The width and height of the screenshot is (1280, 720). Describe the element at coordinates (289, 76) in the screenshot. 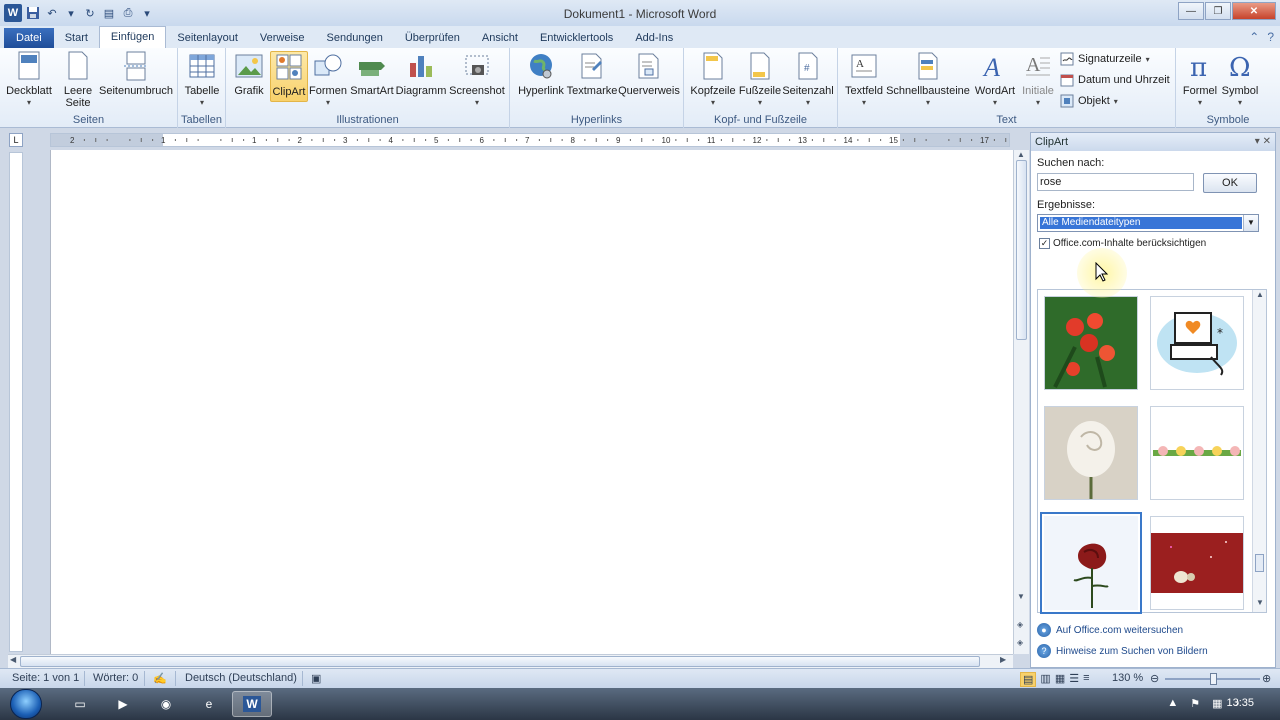

I see `clipart-button: ClipArt` at that location.